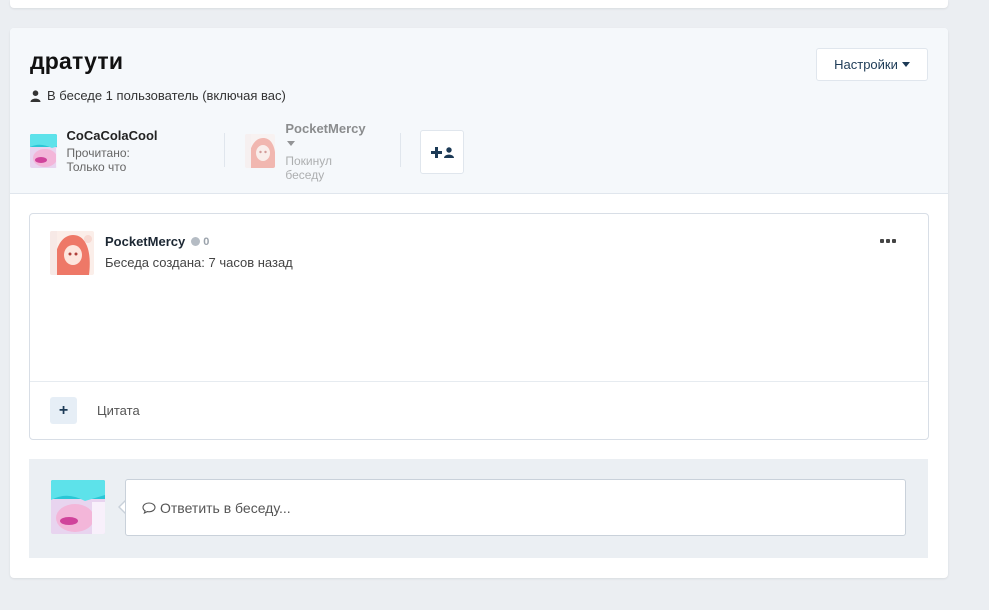 Image resolution: width=989 pixels, height=610 pixels. I want to click on more-options-icon, so click(888, 242).